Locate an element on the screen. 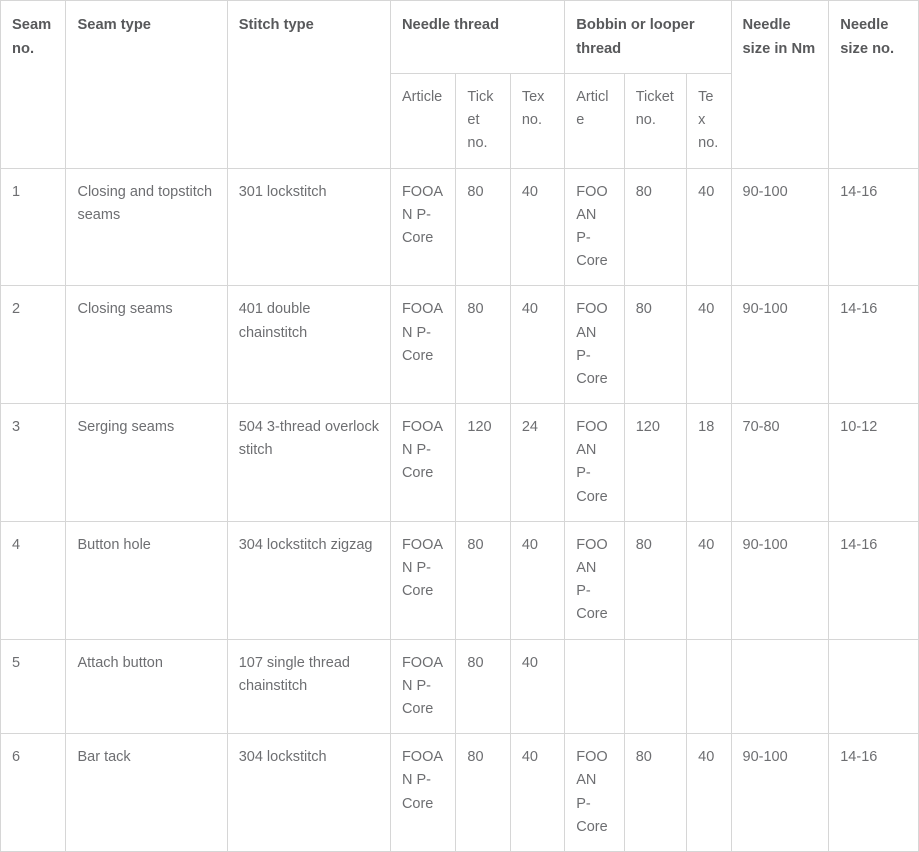  cell-seam-no: 2 is located at coordinates (33, 345).